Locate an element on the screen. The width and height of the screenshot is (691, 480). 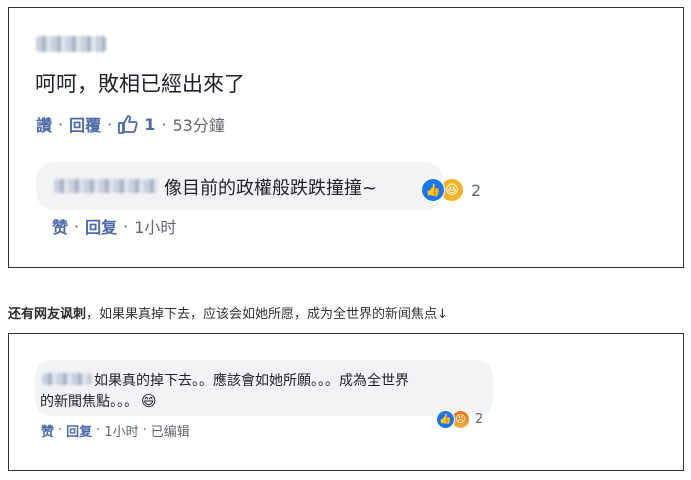
comment-actions: 赞 · 回复 · 1小时 · 已编辑 is located at coordinates (115, 430).